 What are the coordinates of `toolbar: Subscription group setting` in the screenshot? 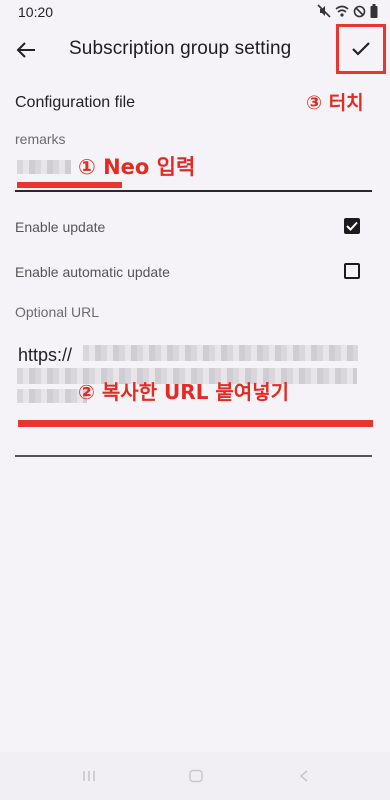 It's located at (195, 50).